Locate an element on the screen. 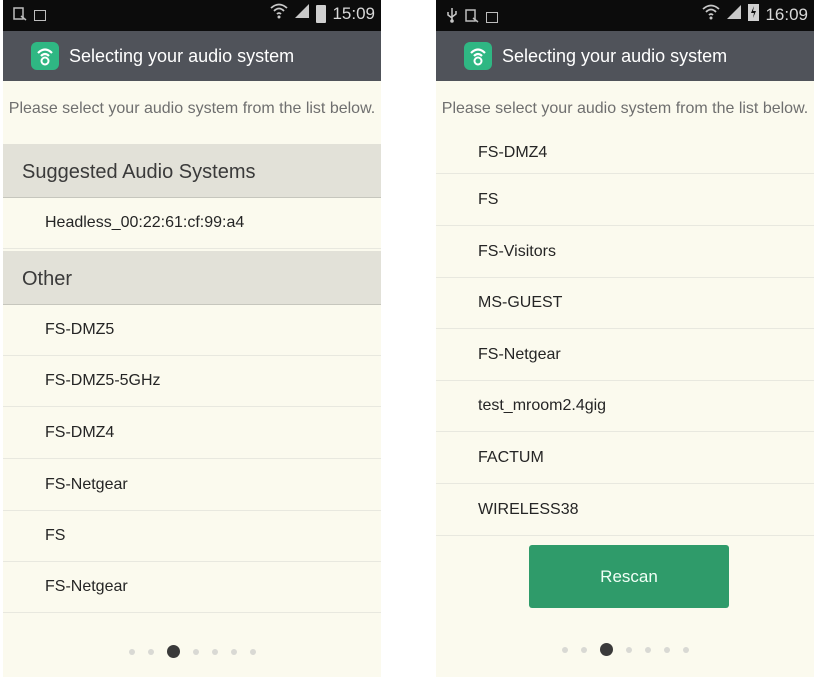 Image resolution: width=816 pixels, height=677 pixels. section-label: Suggested Audio Systems is located at coordinates (139, 172).